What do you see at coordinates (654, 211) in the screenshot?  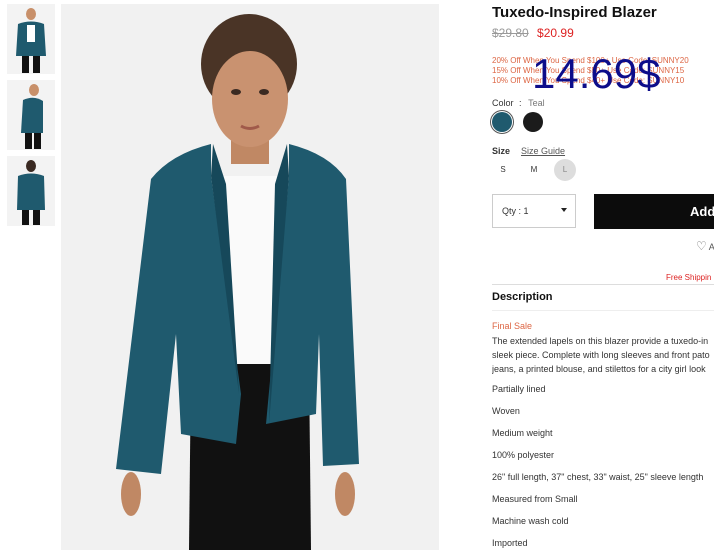 I see `add-to-bag-button: Add` at bounding box center [654, 211].